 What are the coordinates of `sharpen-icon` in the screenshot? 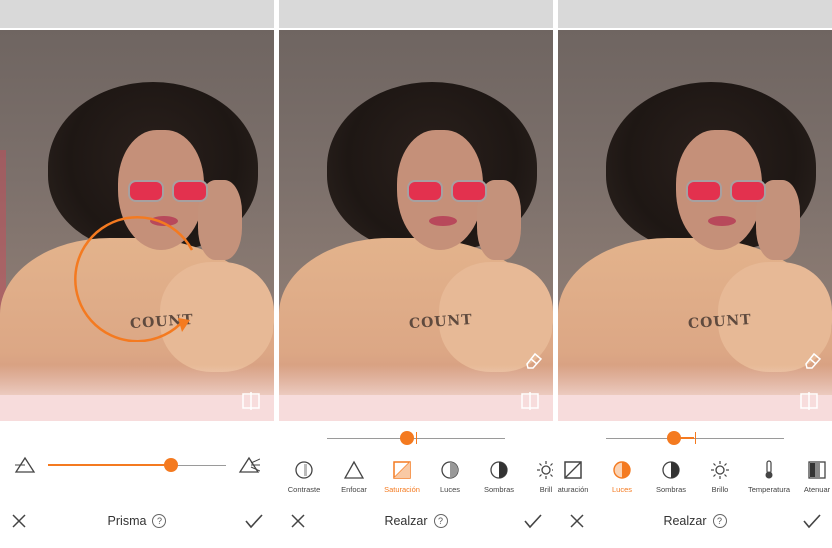 It's located at (354, 469).